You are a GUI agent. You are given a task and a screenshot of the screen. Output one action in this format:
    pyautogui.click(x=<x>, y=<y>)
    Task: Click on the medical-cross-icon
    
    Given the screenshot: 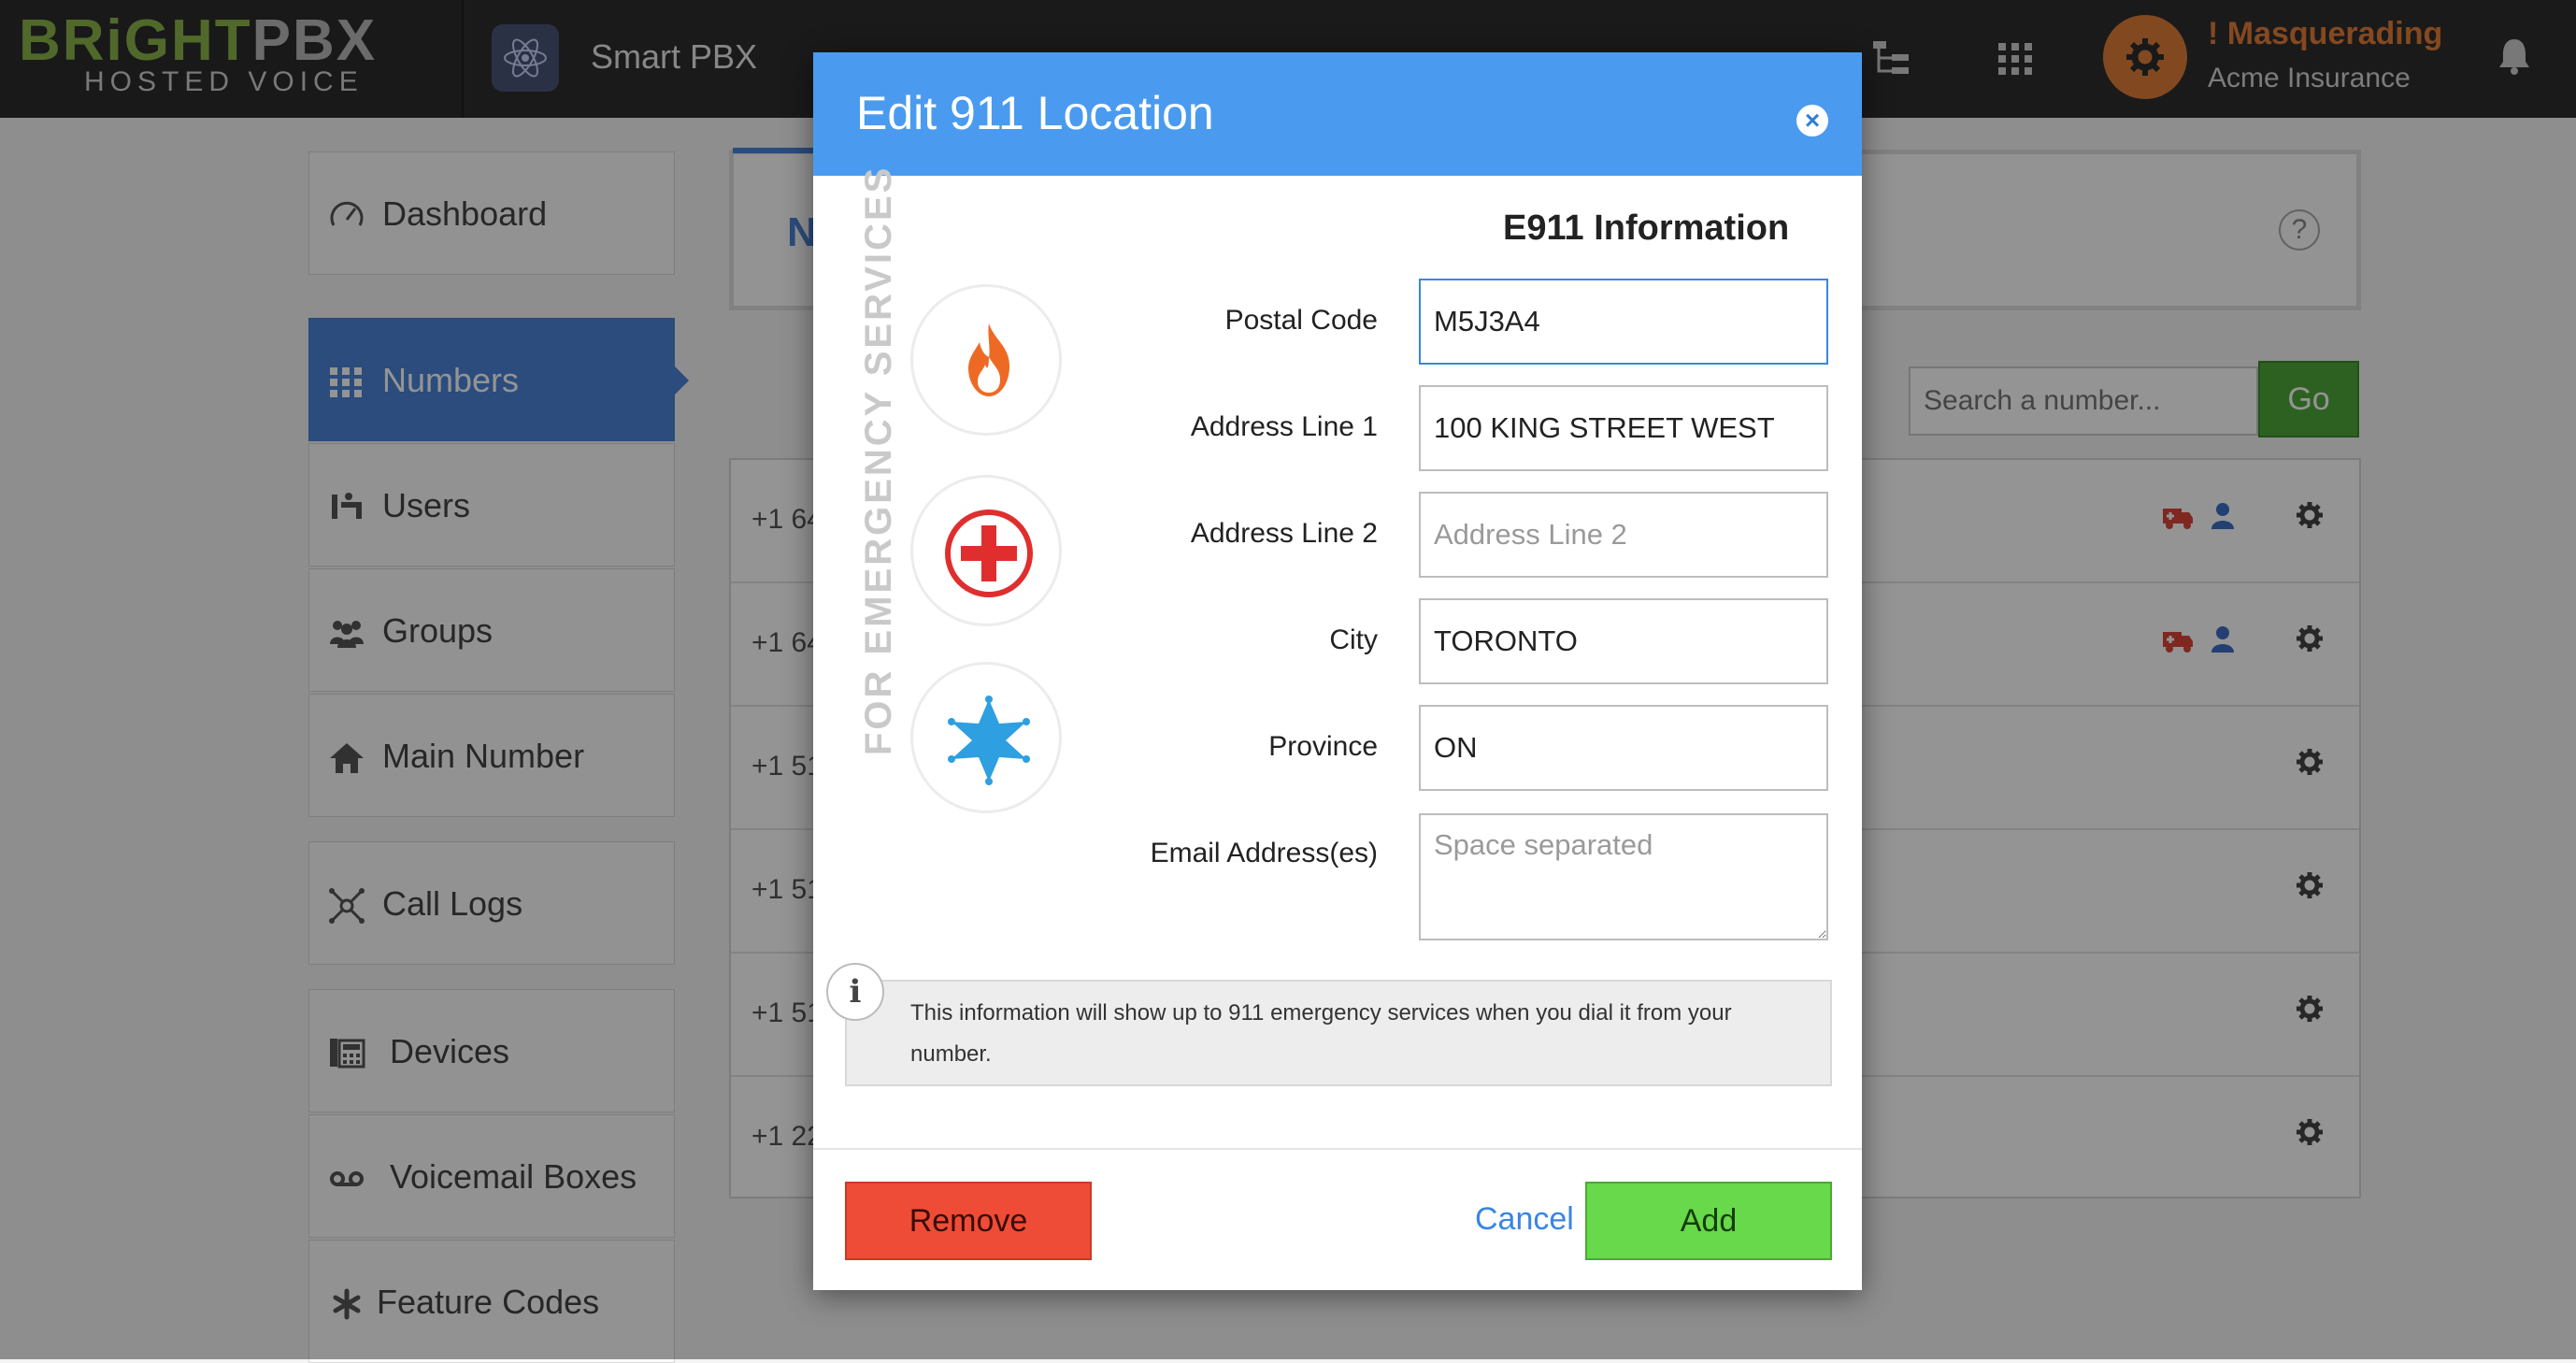 What is the action you would take?
    pyautogui.click(x=986, y=550)
    